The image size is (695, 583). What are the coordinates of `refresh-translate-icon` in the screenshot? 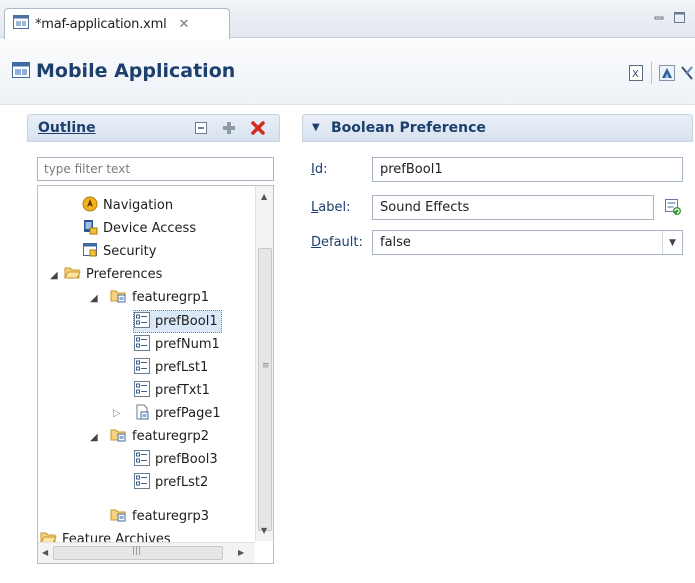 It's located at (673, 209).